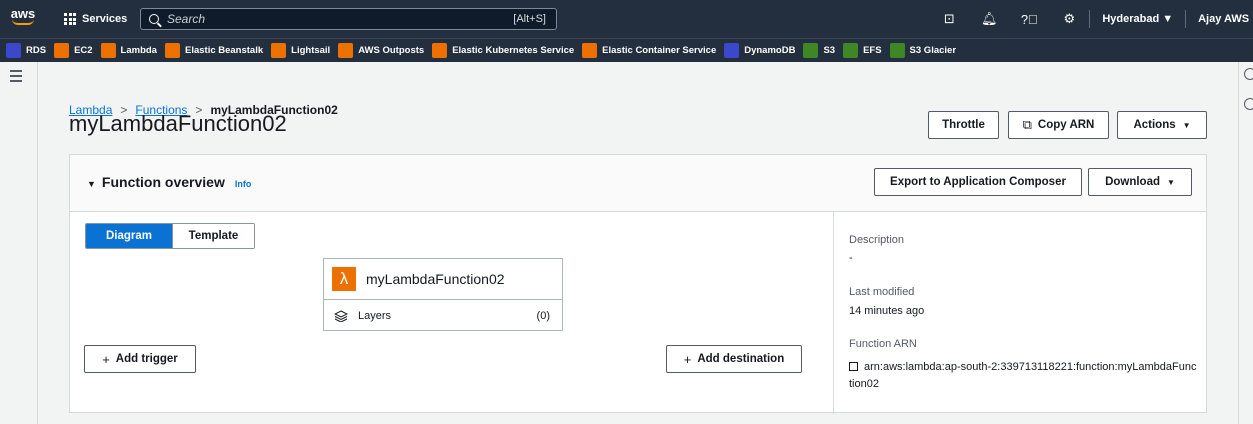 Image resolution: width=1253 pixels, height=424 pixels. What do you see at coordinates (1029, 19) in the screenshot?
I see `help-icon: ?⃝` at bounding box center [1029, 19].